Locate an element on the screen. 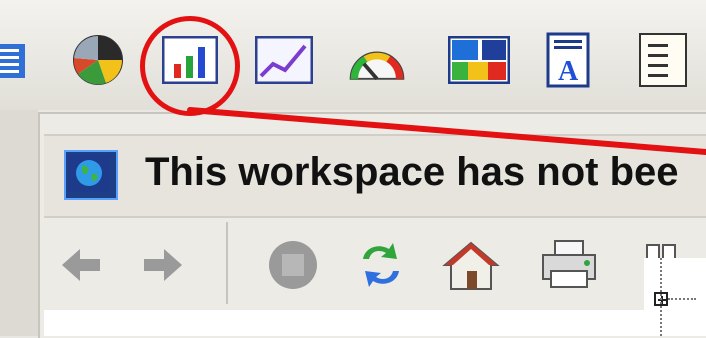  content-area is located at coordinates (375, 323).